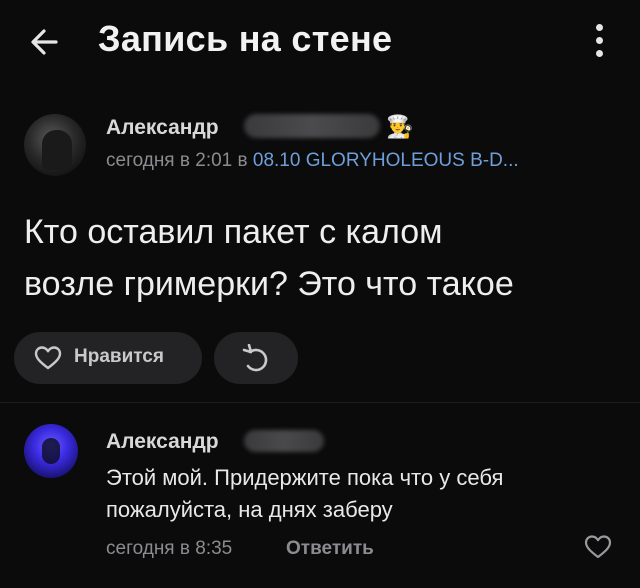  What do you see at coordinates (284, 441) in the screenshot?
I see `commenter-surname-redacted` at bounding box center [284, 441].